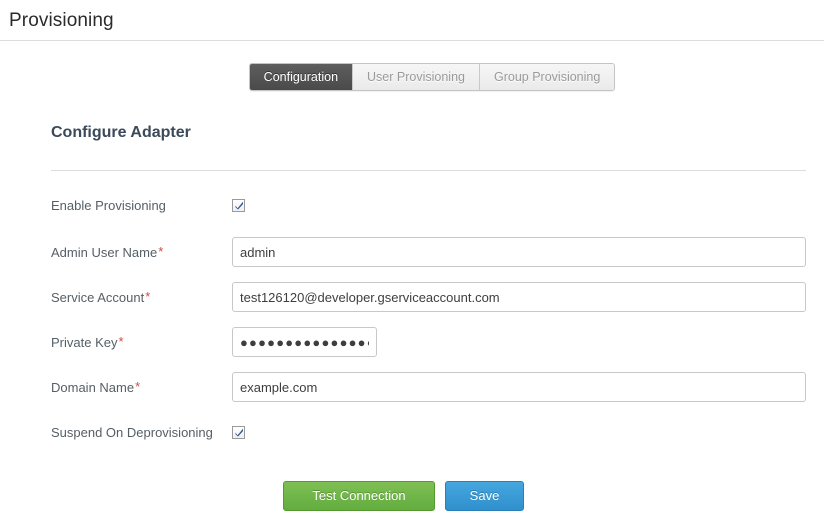  What do you see at coordinates (519, 387) in the screenshot?
I see `domain-name-input` at bounding box center [519, 387].